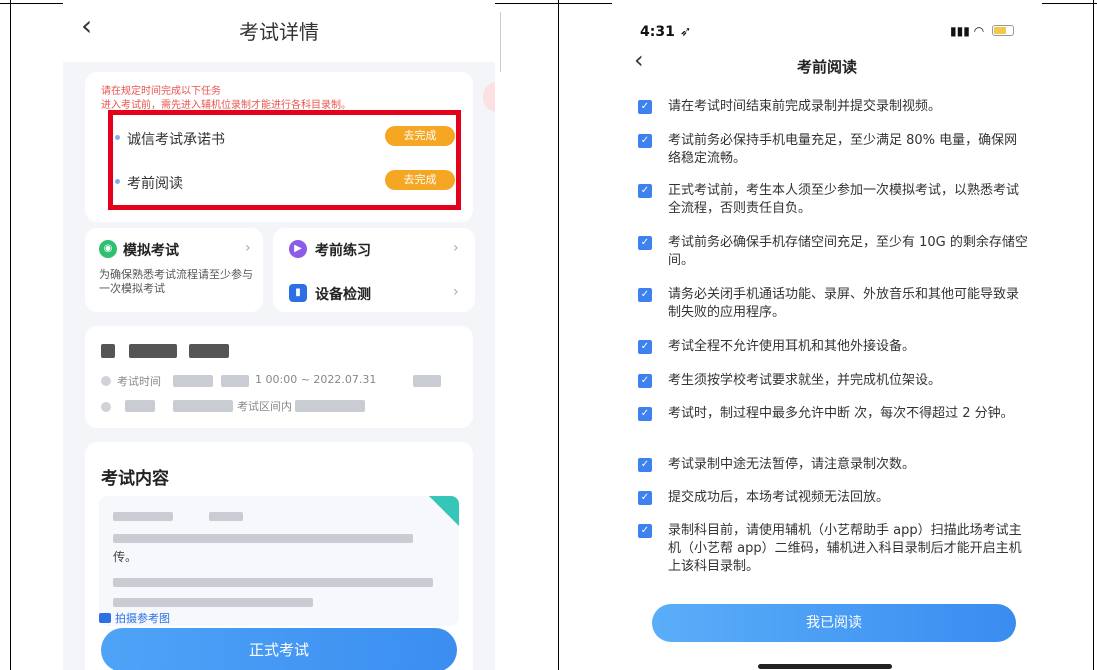 The width and height of the screenshot is (1097, 670). What do you see at coordinates (151, 251) in the screenshot?
I see `mock-exam-title: 模拟考试` at bounding box center [151, 251].